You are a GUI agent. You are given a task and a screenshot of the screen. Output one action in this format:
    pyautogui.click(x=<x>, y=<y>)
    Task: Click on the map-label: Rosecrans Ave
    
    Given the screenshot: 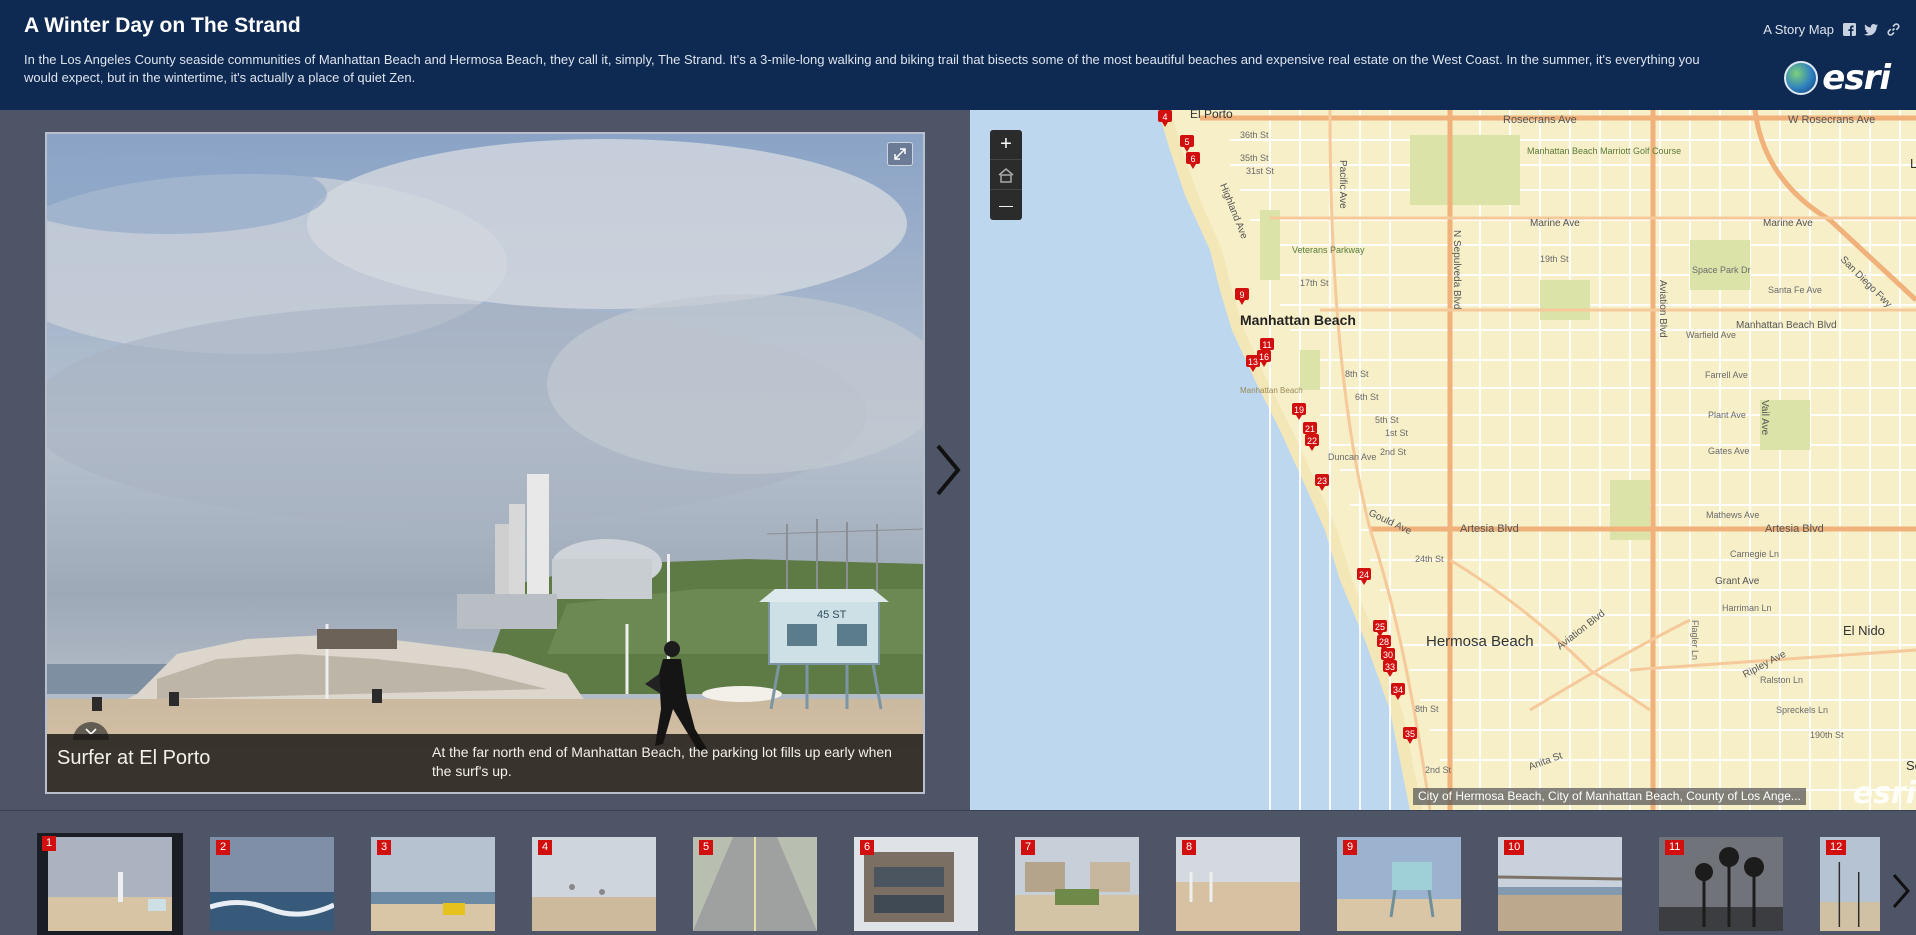 What is the action you would take?
    pyautogui.click(x=1540, y=120)
    